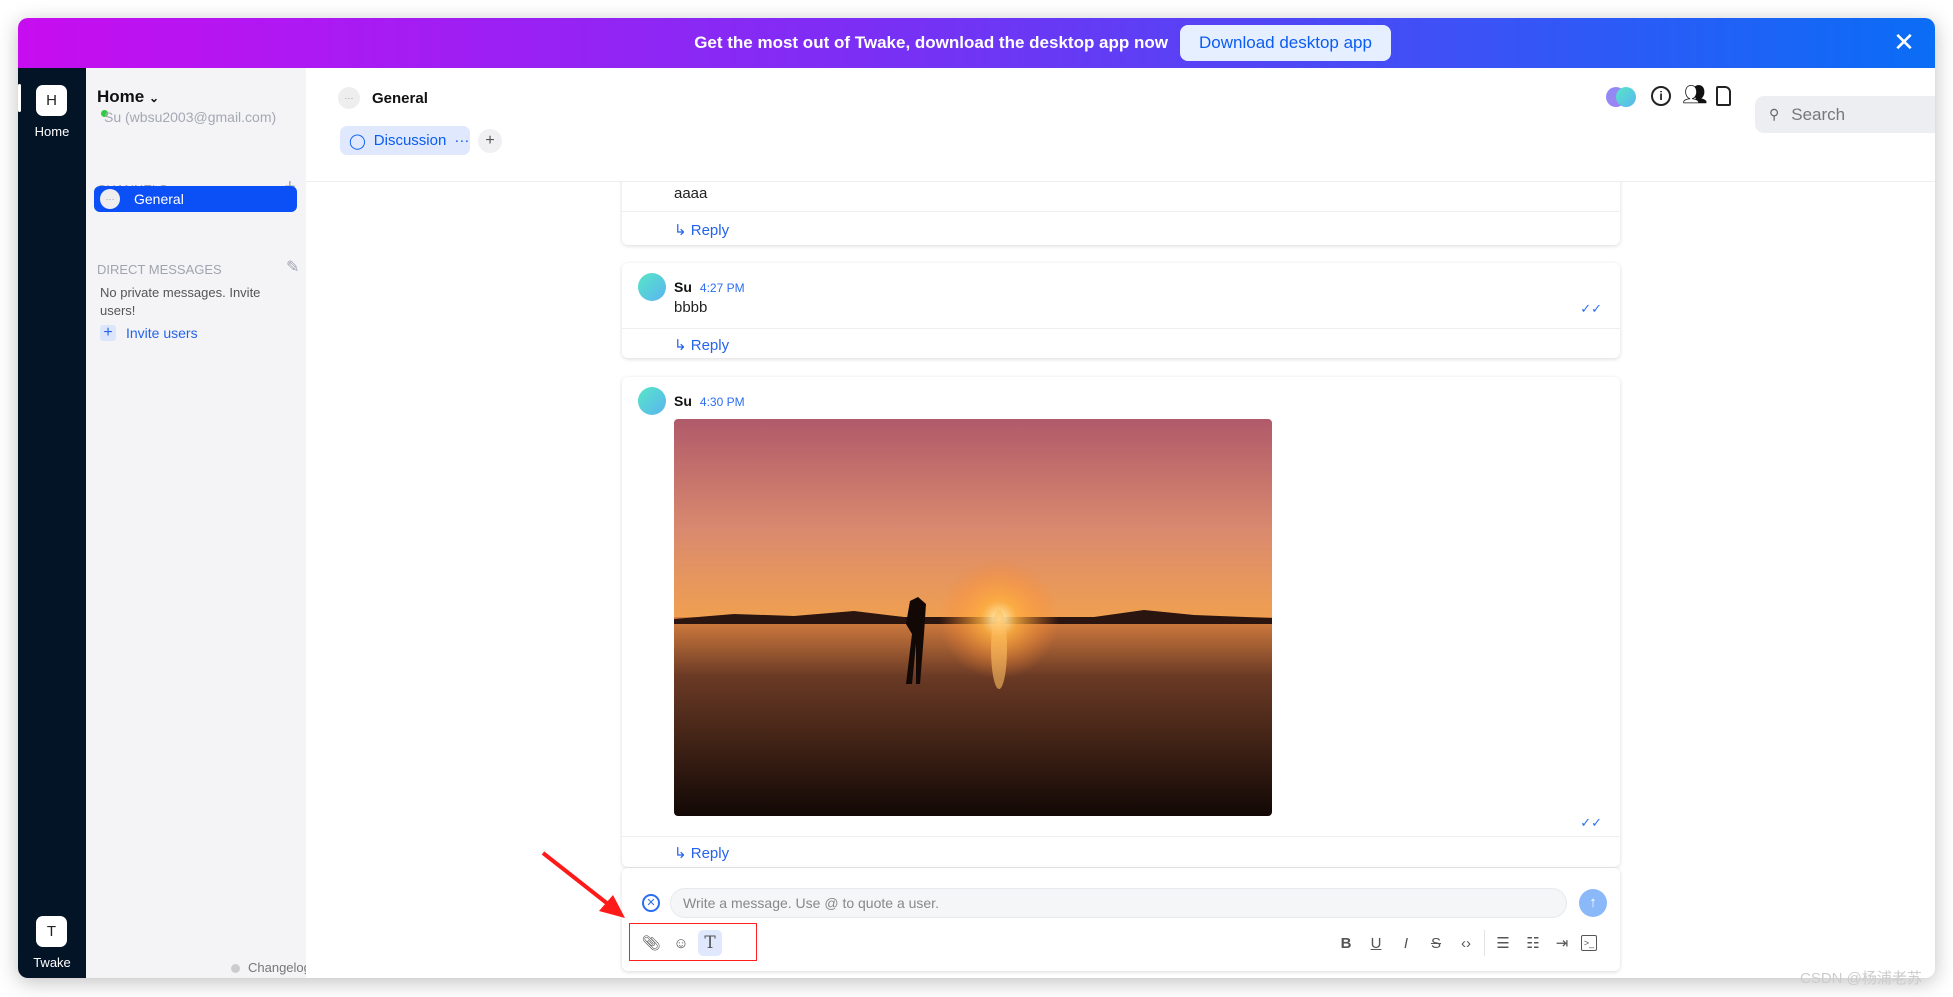  Describe the element at coordinates (583, 884) in the screenshot. I see `annotation-arrow` at that location.